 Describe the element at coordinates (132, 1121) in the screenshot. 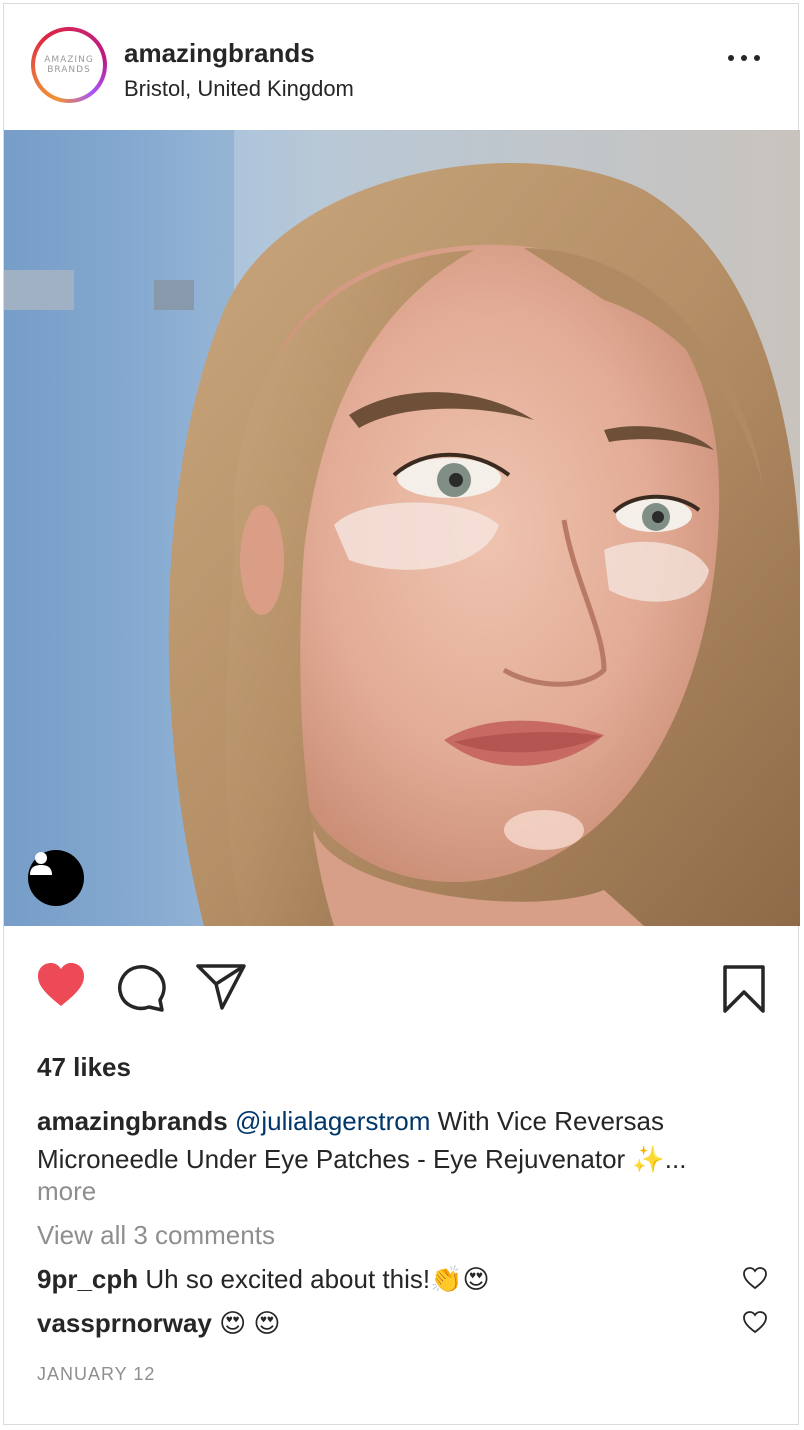

I see `caption-username: amazingbrands` at that location.